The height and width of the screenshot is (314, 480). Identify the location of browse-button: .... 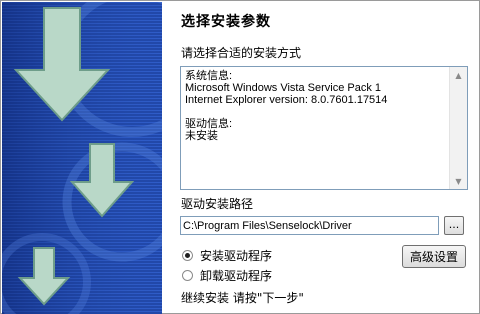
(454, 225).